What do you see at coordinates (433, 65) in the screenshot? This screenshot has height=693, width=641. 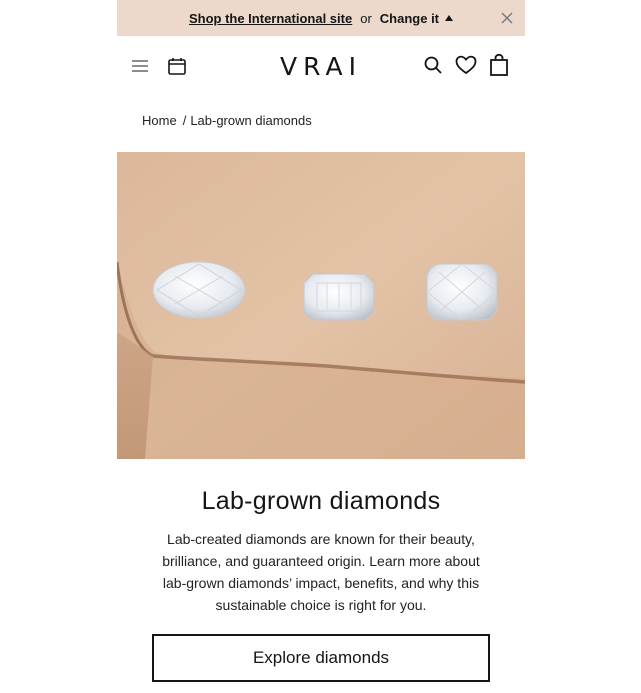 I see `search-icon` at bounding box center [433, 65].